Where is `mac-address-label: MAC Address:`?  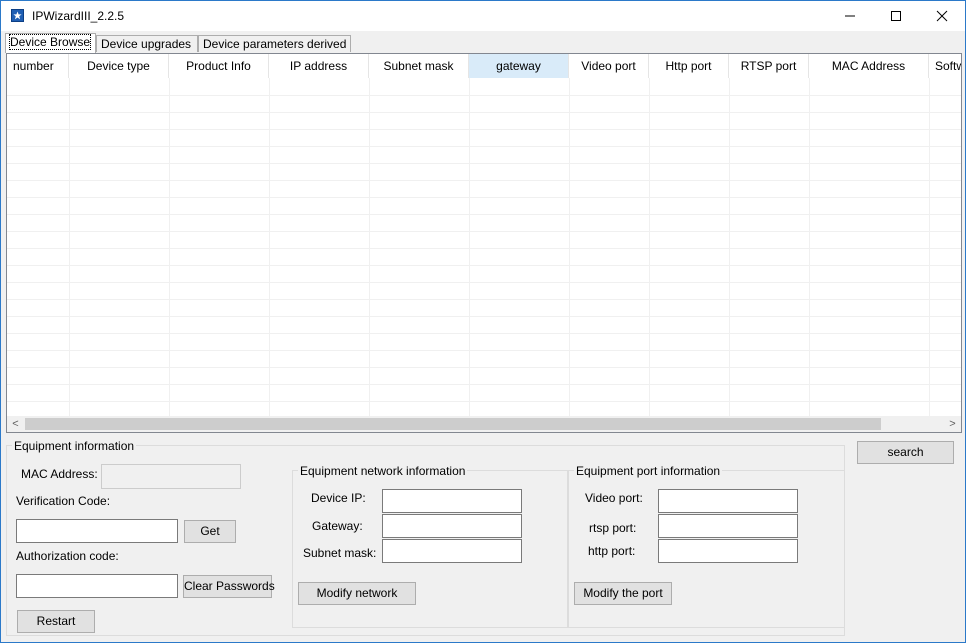 mac-address-label: MAC Address: is located at coordinates (59, 474).